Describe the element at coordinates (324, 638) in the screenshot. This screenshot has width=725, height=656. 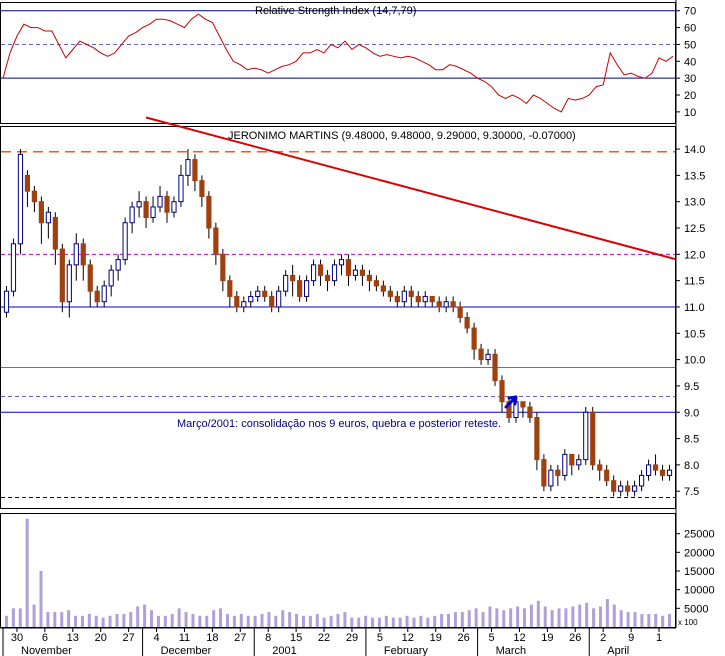
I see `date-tick-label: 22` at that location.